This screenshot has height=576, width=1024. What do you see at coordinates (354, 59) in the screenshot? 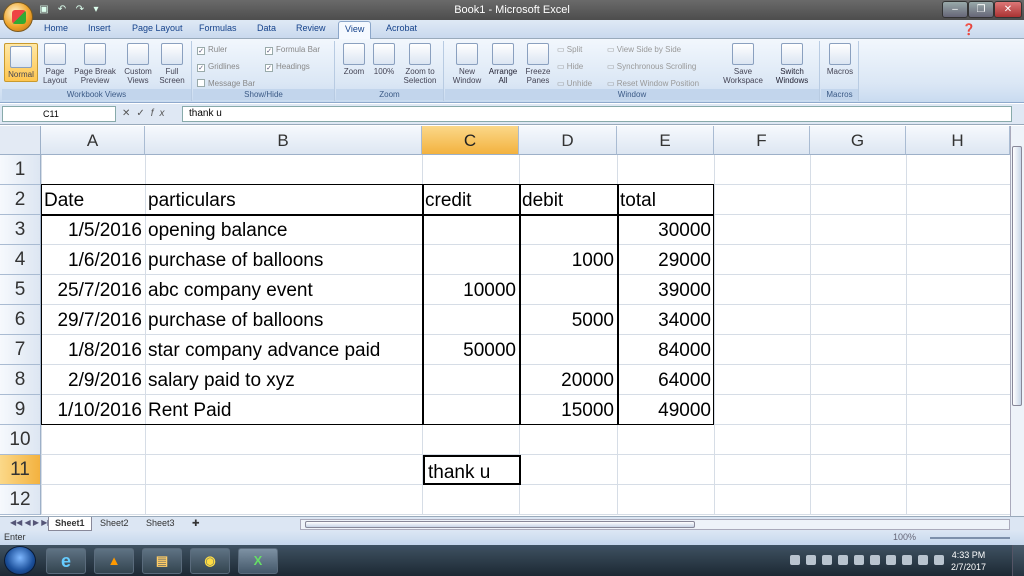
I see `zoom-button: Zoom` at bounding box center [354, 59].